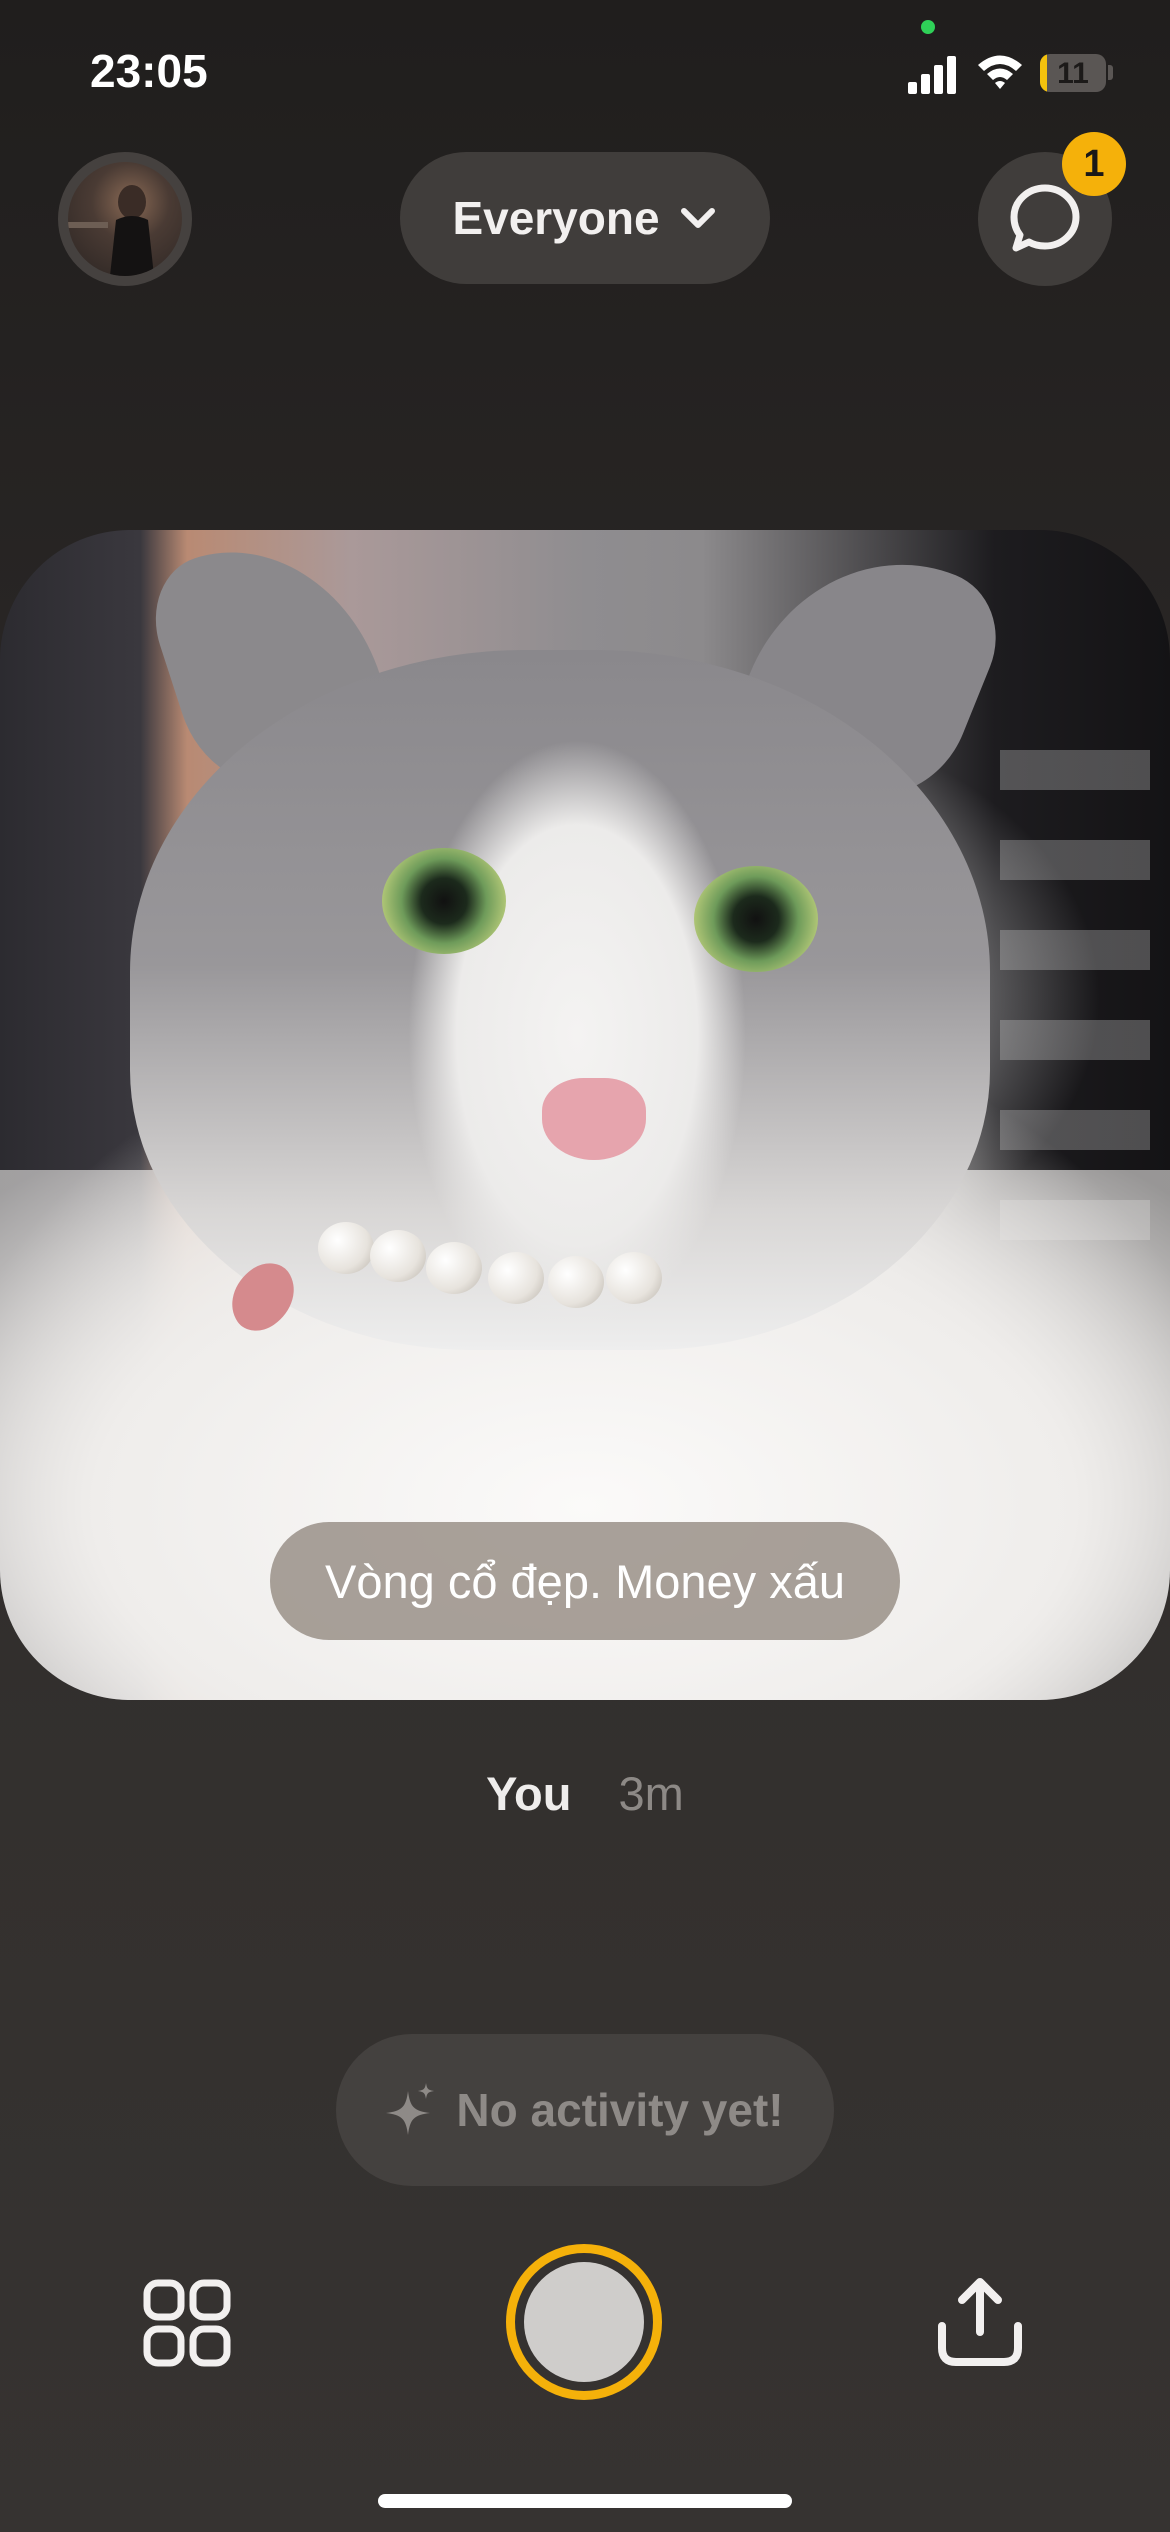 This screenshot has height=2532, width=1170. What do you see at coordinates (651, 1793) in the screenshot?
I see `post-time: 3m` at bounding box center [651, 1793].